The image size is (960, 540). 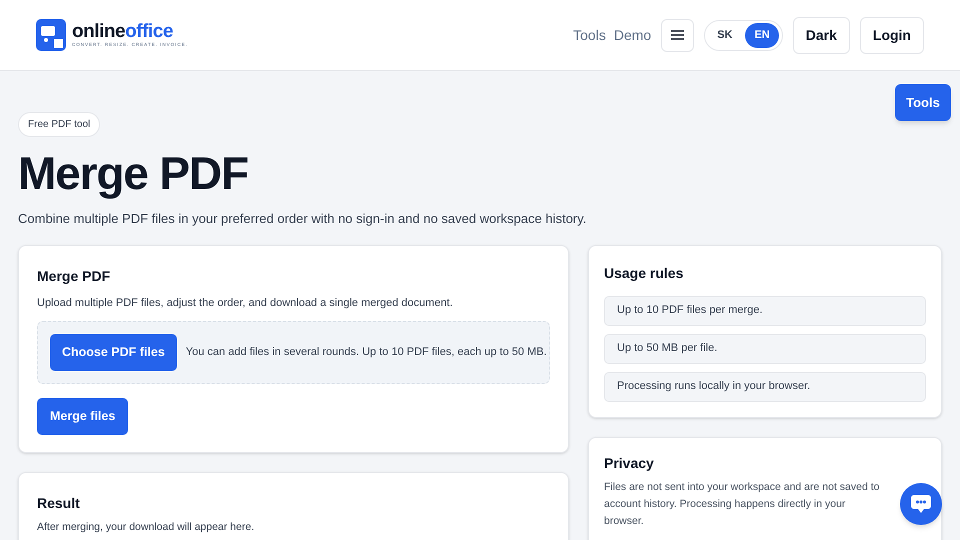 I want to click on card-text: After merging, your download will appear here., so click(x=146, y=527).